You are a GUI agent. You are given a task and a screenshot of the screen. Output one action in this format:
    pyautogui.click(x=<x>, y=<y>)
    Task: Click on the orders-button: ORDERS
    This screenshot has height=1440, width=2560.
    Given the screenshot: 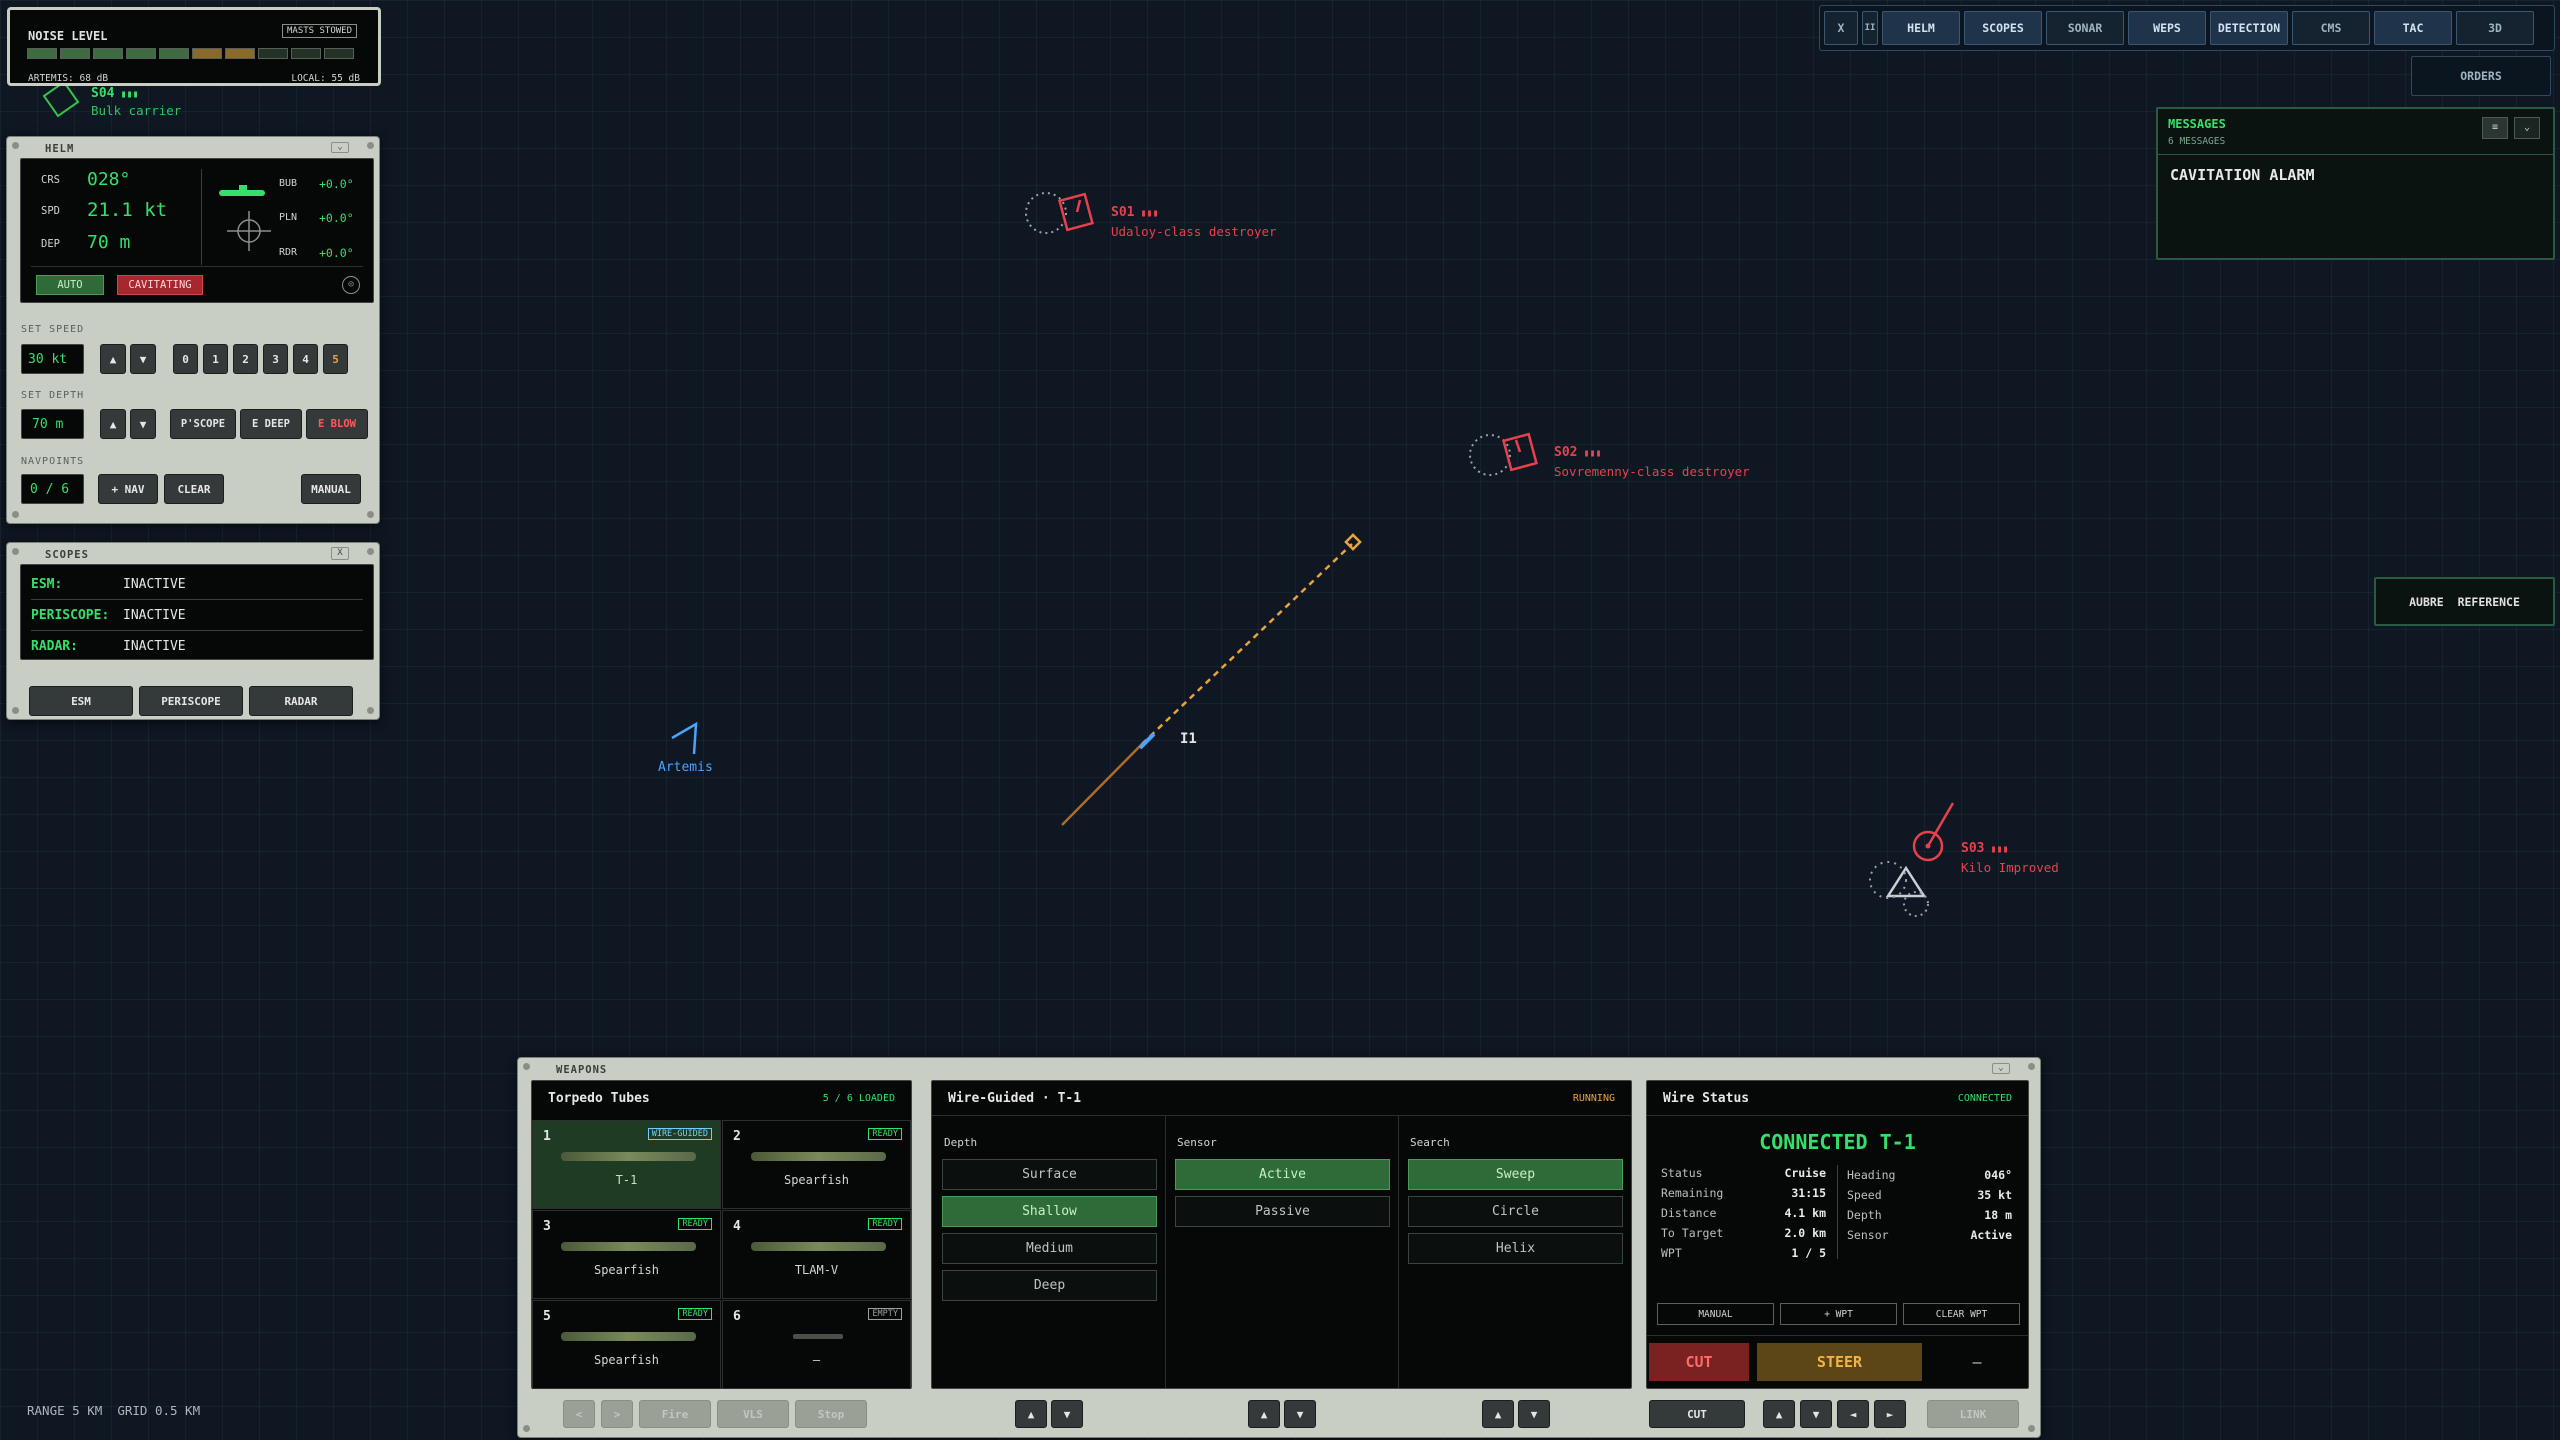 What is the action you would take?
    pyautogui.click(x=2481, y=76)
    